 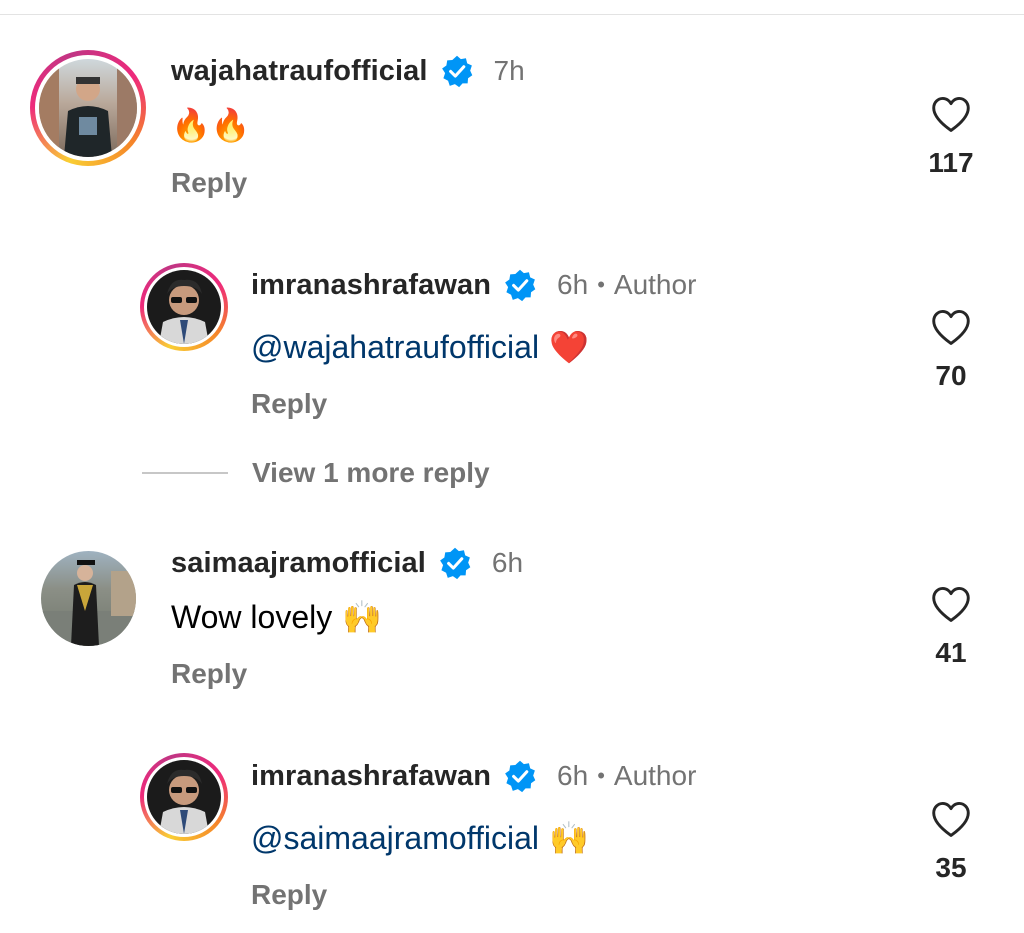 What do you see at coordinates (951, 652) in the screenshot?
I see `like-count: 41` at bounding box center [951, 652].